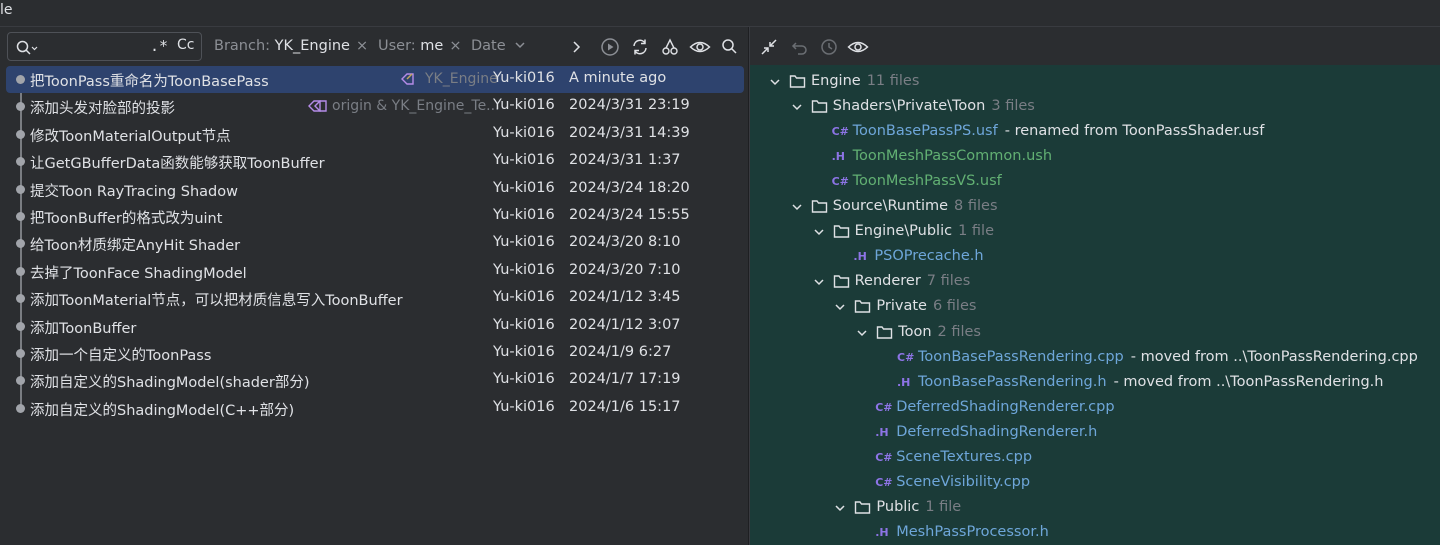 This screenshot has width=1440, height=545. I want to click on file-name: ToonBasePassRendering.cpp, so click(1021, 357).